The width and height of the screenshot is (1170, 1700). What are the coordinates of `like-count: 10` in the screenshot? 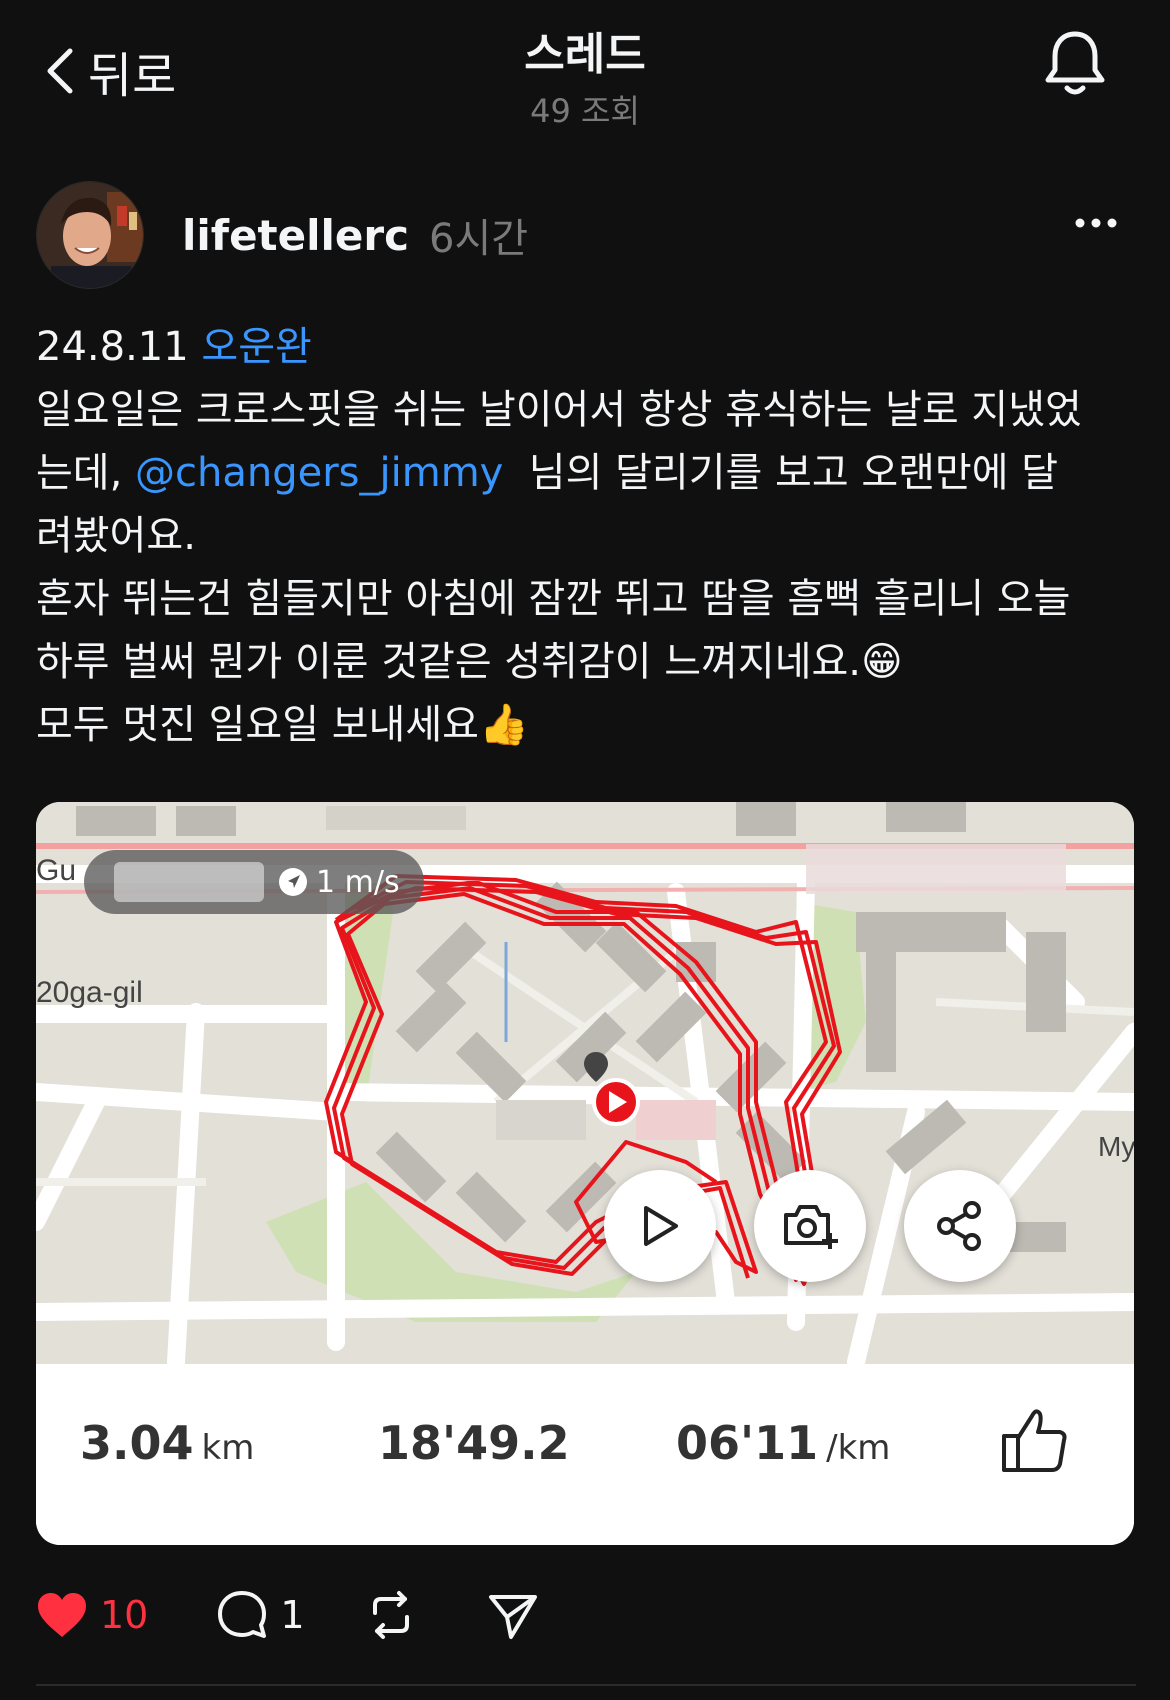 It's located at (124, 1615).